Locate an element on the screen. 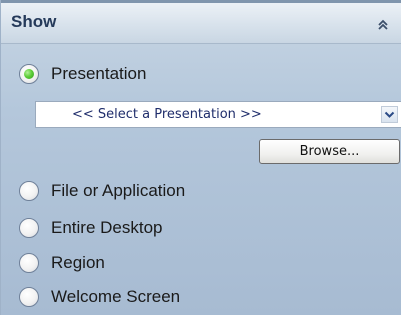  radio-button-entire-desktop is located at coordinates (29, 228).